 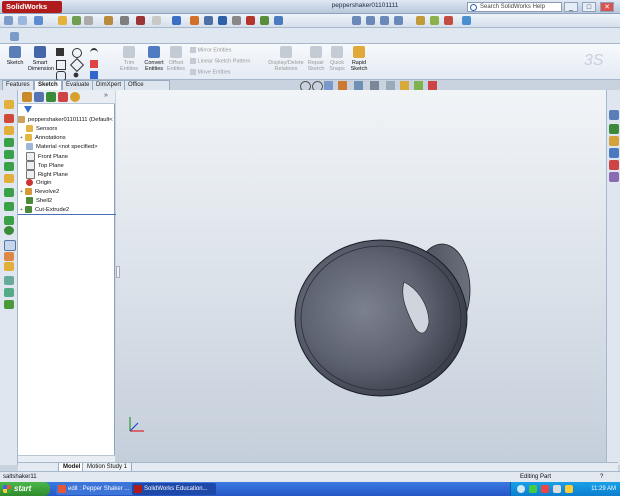 What do you see at coordinates (220, 61) in the screenshot?
I see `linear-sketch-pattern-button: Linear Sketch Pattern` at bounding box center [220, 61].